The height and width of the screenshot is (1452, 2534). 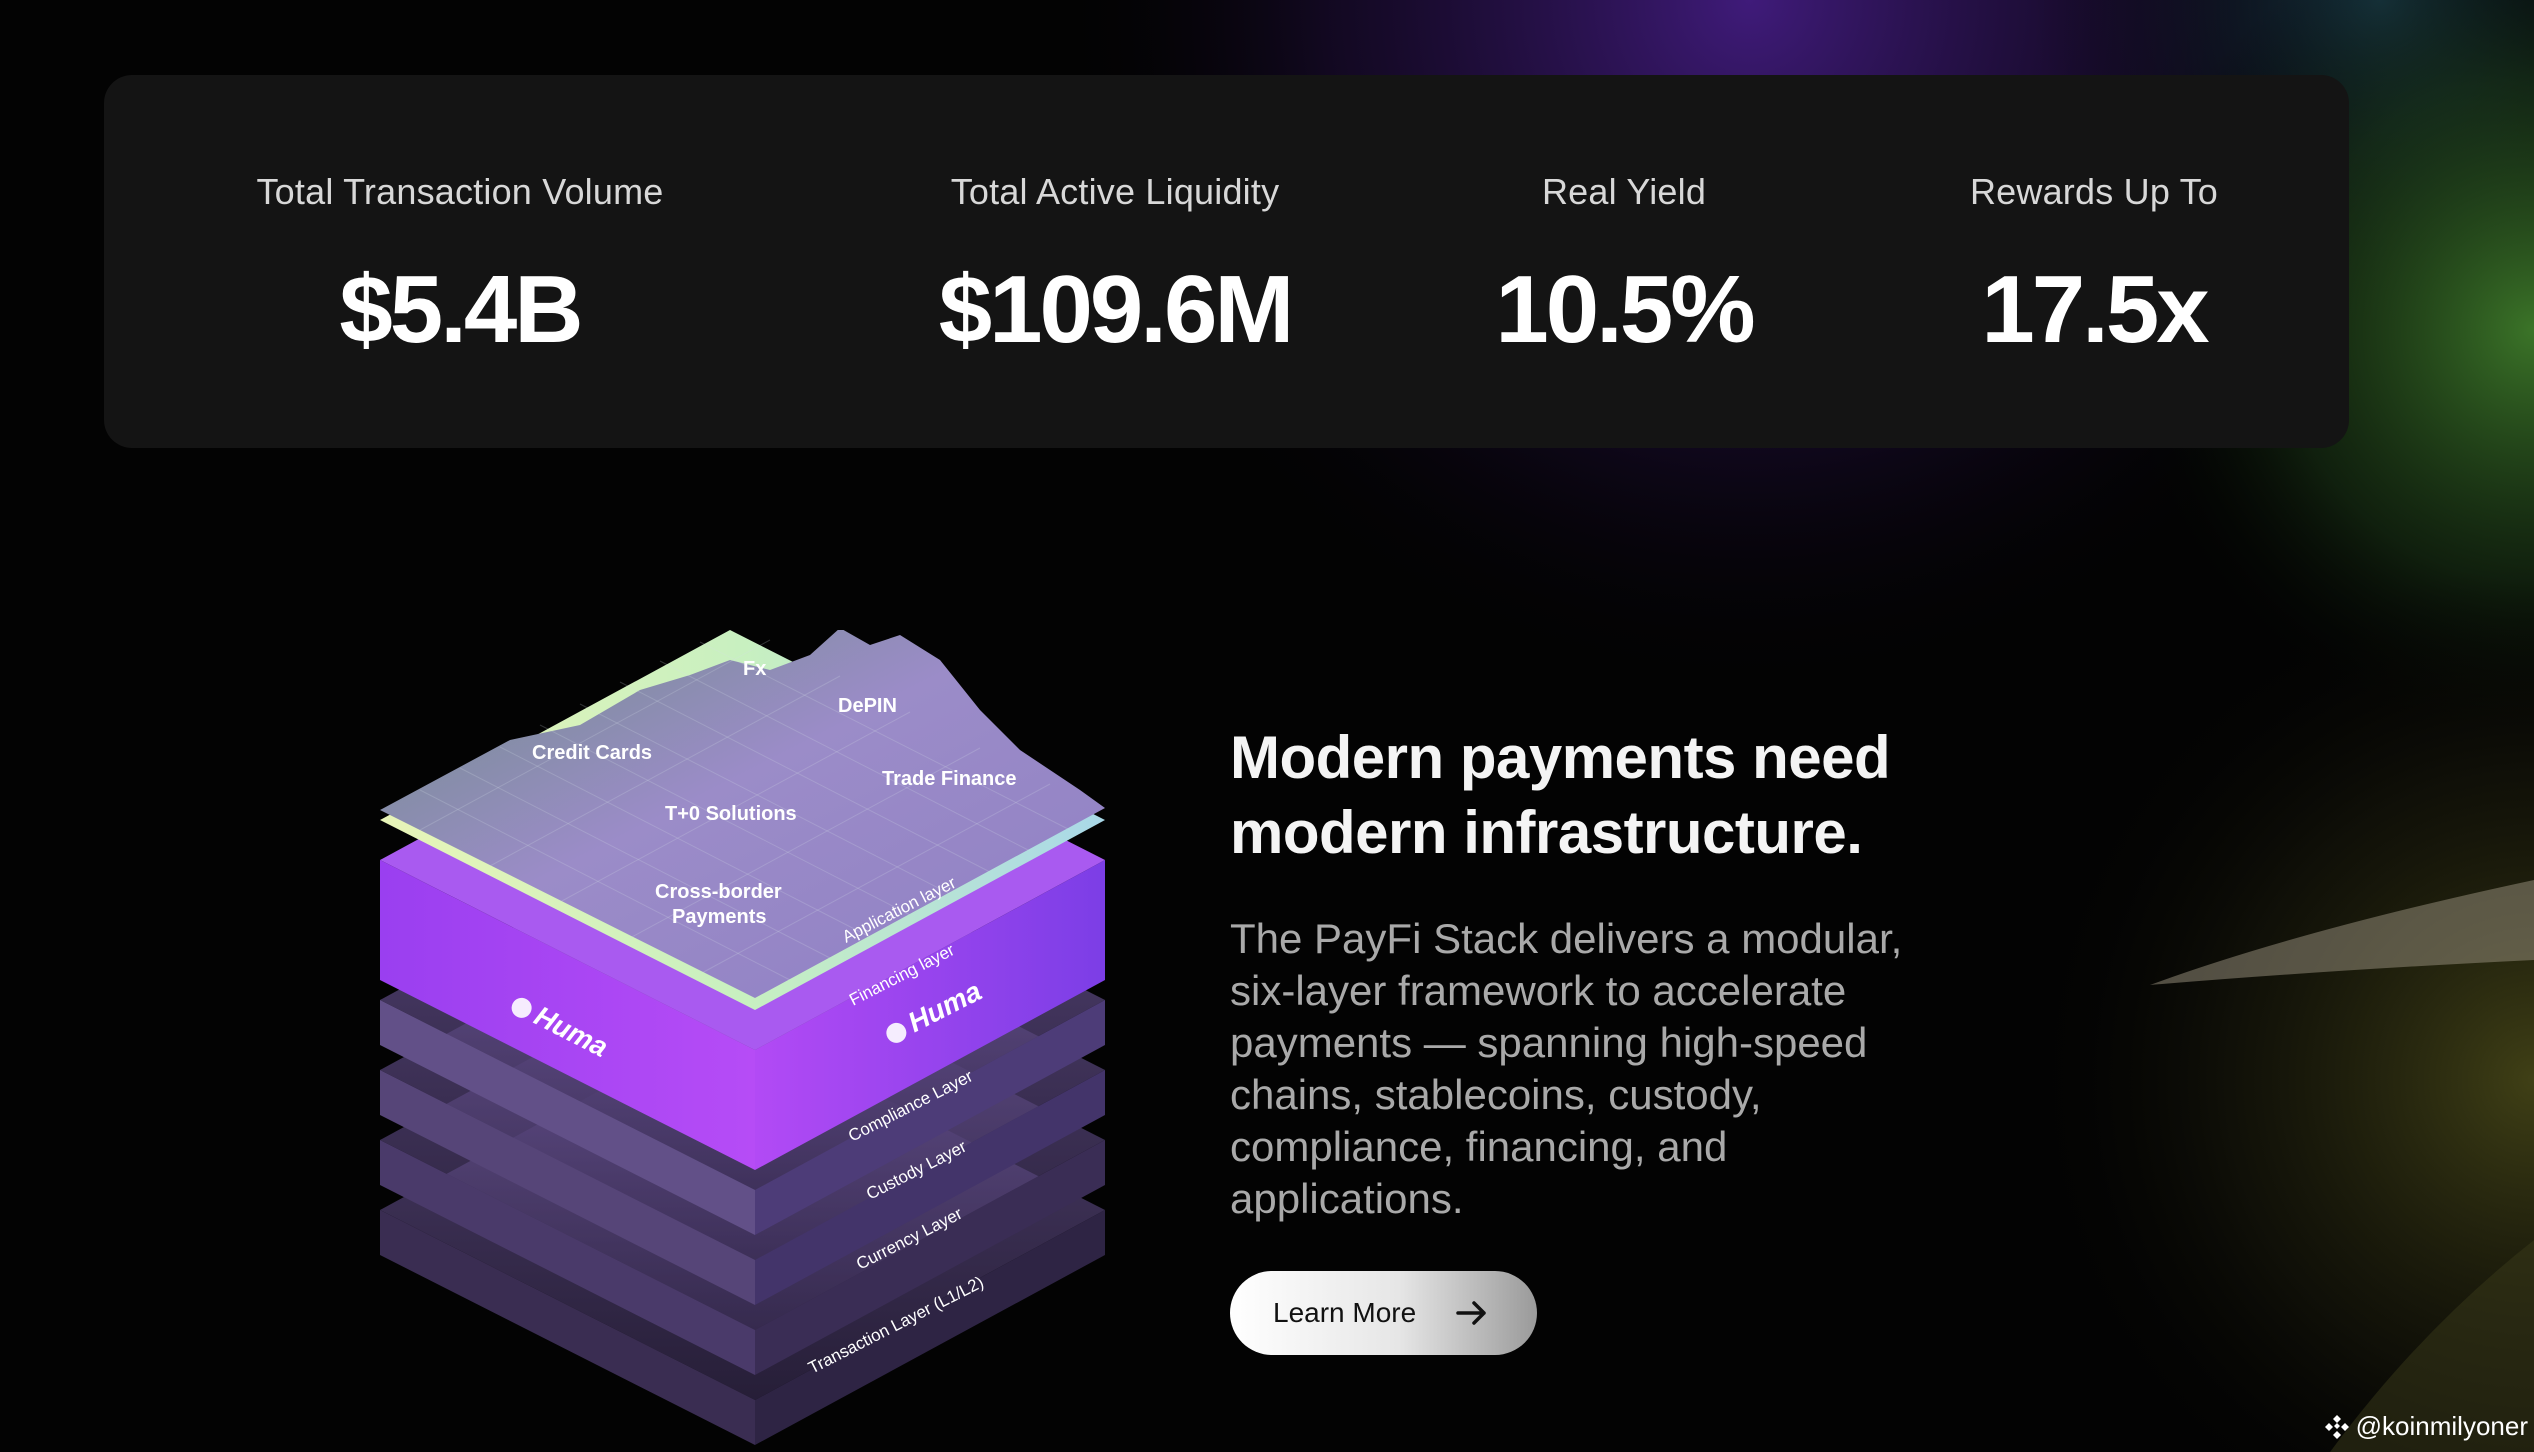 I want to click on map-label-cross-border: Cross-border, so click(x=718, y=892).